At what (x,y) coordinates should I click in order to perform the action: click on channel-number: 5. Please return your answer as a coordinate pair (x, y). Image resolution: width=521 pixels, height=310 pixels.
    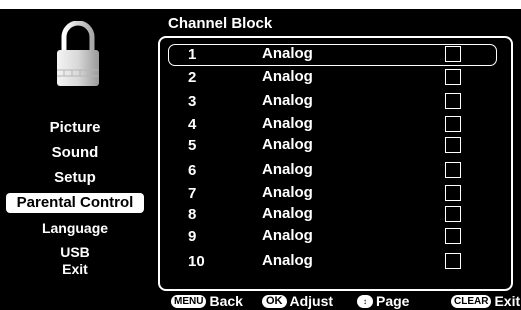
    Looking at the image, I should click on (192, 145).